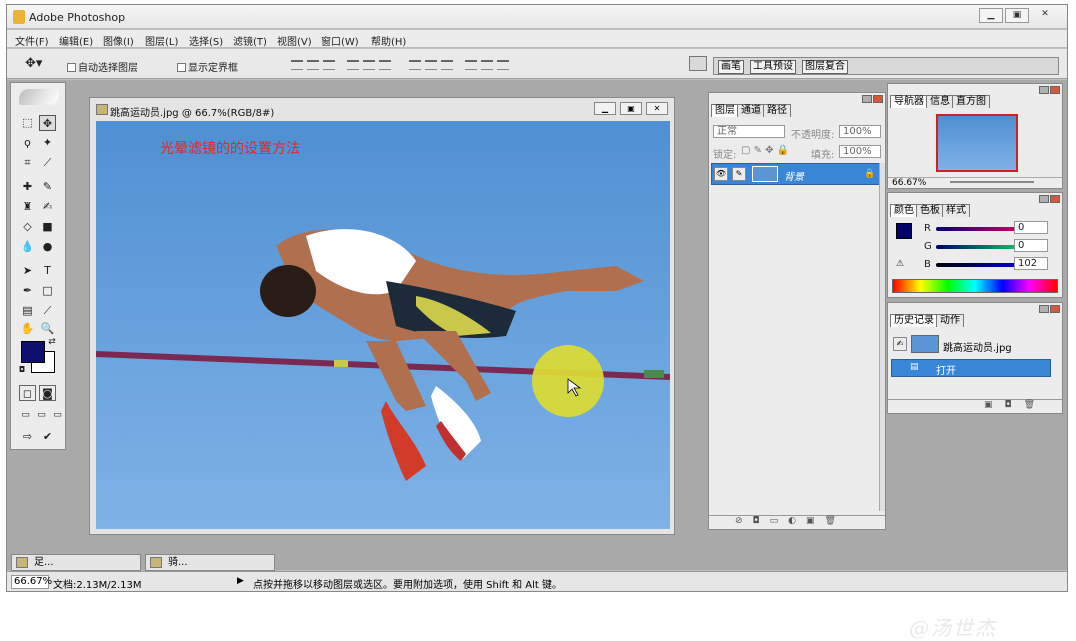 This screenshot has height=641, width=1076. I want to click on menu-edit: 编辑(E), so click(76, 40).